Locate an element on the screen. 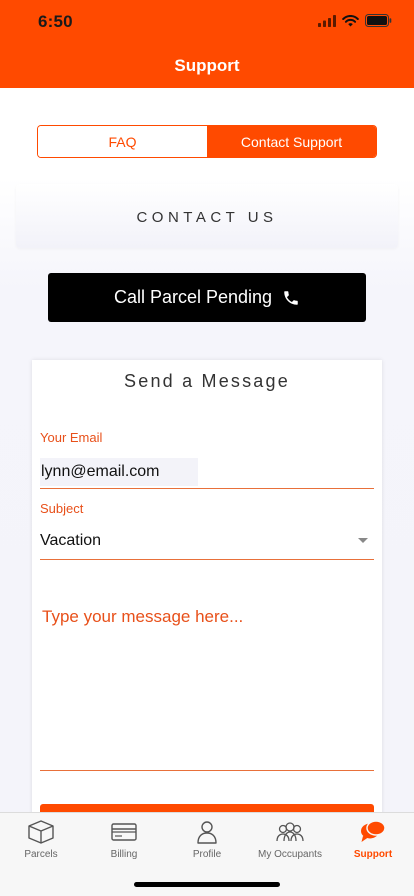  tab-parcels: Parcels is located at coordinates (41, 839).